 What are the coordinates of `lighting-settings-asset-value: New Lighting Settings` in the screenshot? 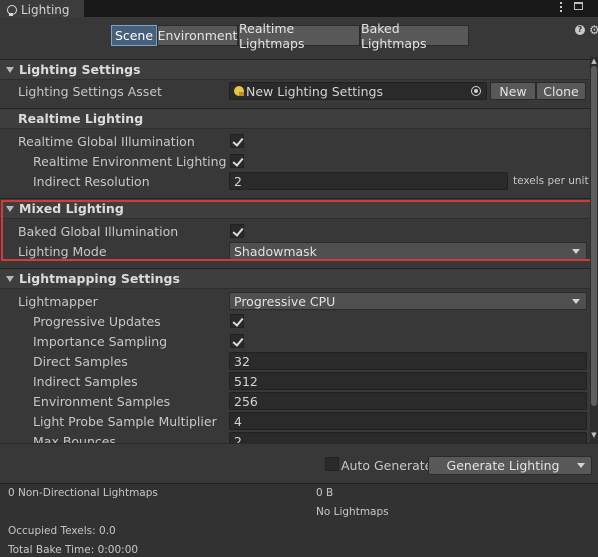 It's located at (315, 91).